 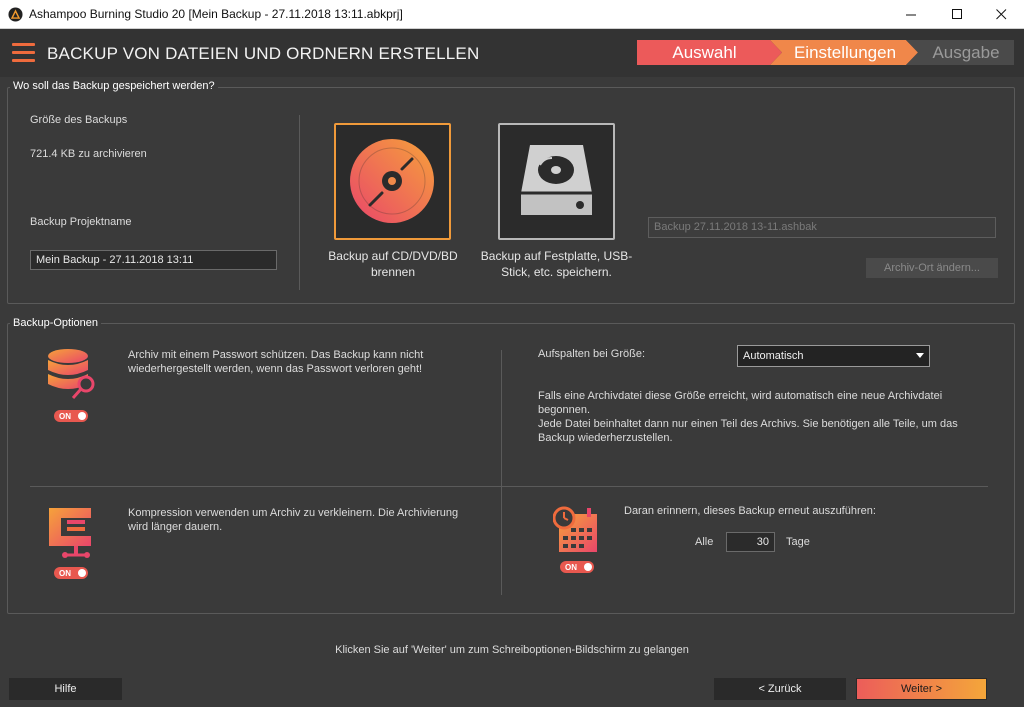 What do you see at coordinates (393, 264) in the screenshot?
I see `target-cd-label: Backup auf CD/DVD/BD brennen` at bounding box center [393, 264].